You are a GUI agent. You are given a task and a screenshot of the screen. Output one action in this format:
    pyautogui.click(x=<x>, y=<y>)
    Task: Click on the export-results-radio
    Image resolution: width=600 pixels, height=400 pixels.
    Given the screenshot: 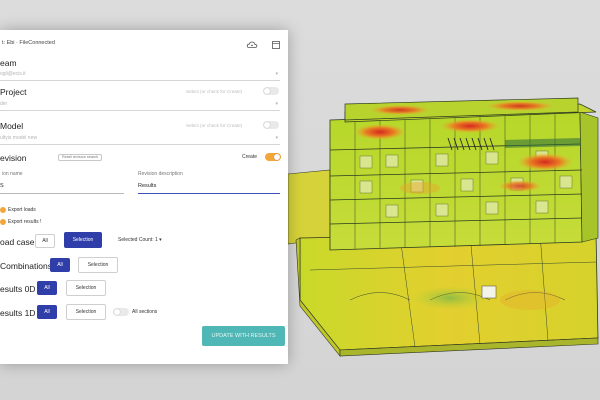 What is the action you would take?
    pyautogui.click(x=3, y=222)
    